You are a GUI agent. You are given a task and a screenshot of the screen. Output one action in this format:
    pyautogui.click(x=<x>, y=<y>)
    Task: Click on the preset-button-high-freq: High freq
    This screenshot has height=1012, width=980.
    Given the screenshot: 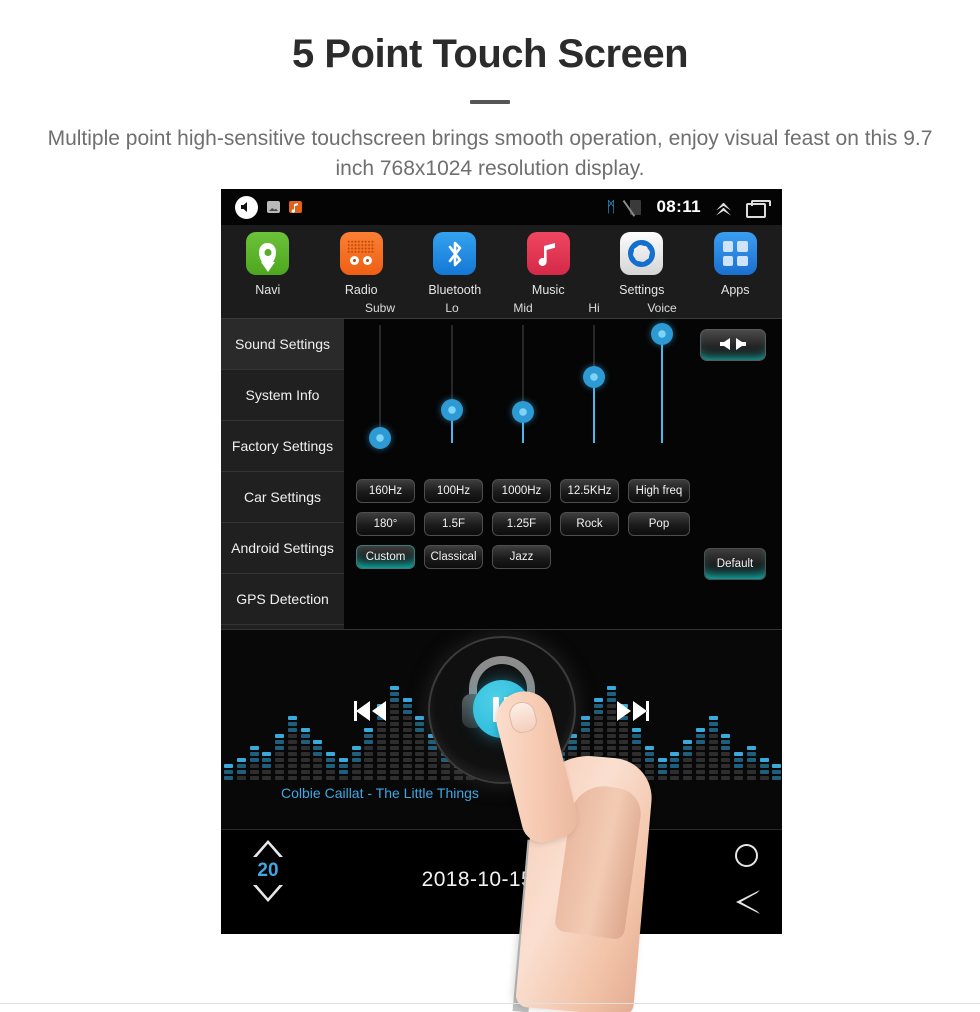 What is the action you would take?
    pyautogui.click(x=659, y=491)
    